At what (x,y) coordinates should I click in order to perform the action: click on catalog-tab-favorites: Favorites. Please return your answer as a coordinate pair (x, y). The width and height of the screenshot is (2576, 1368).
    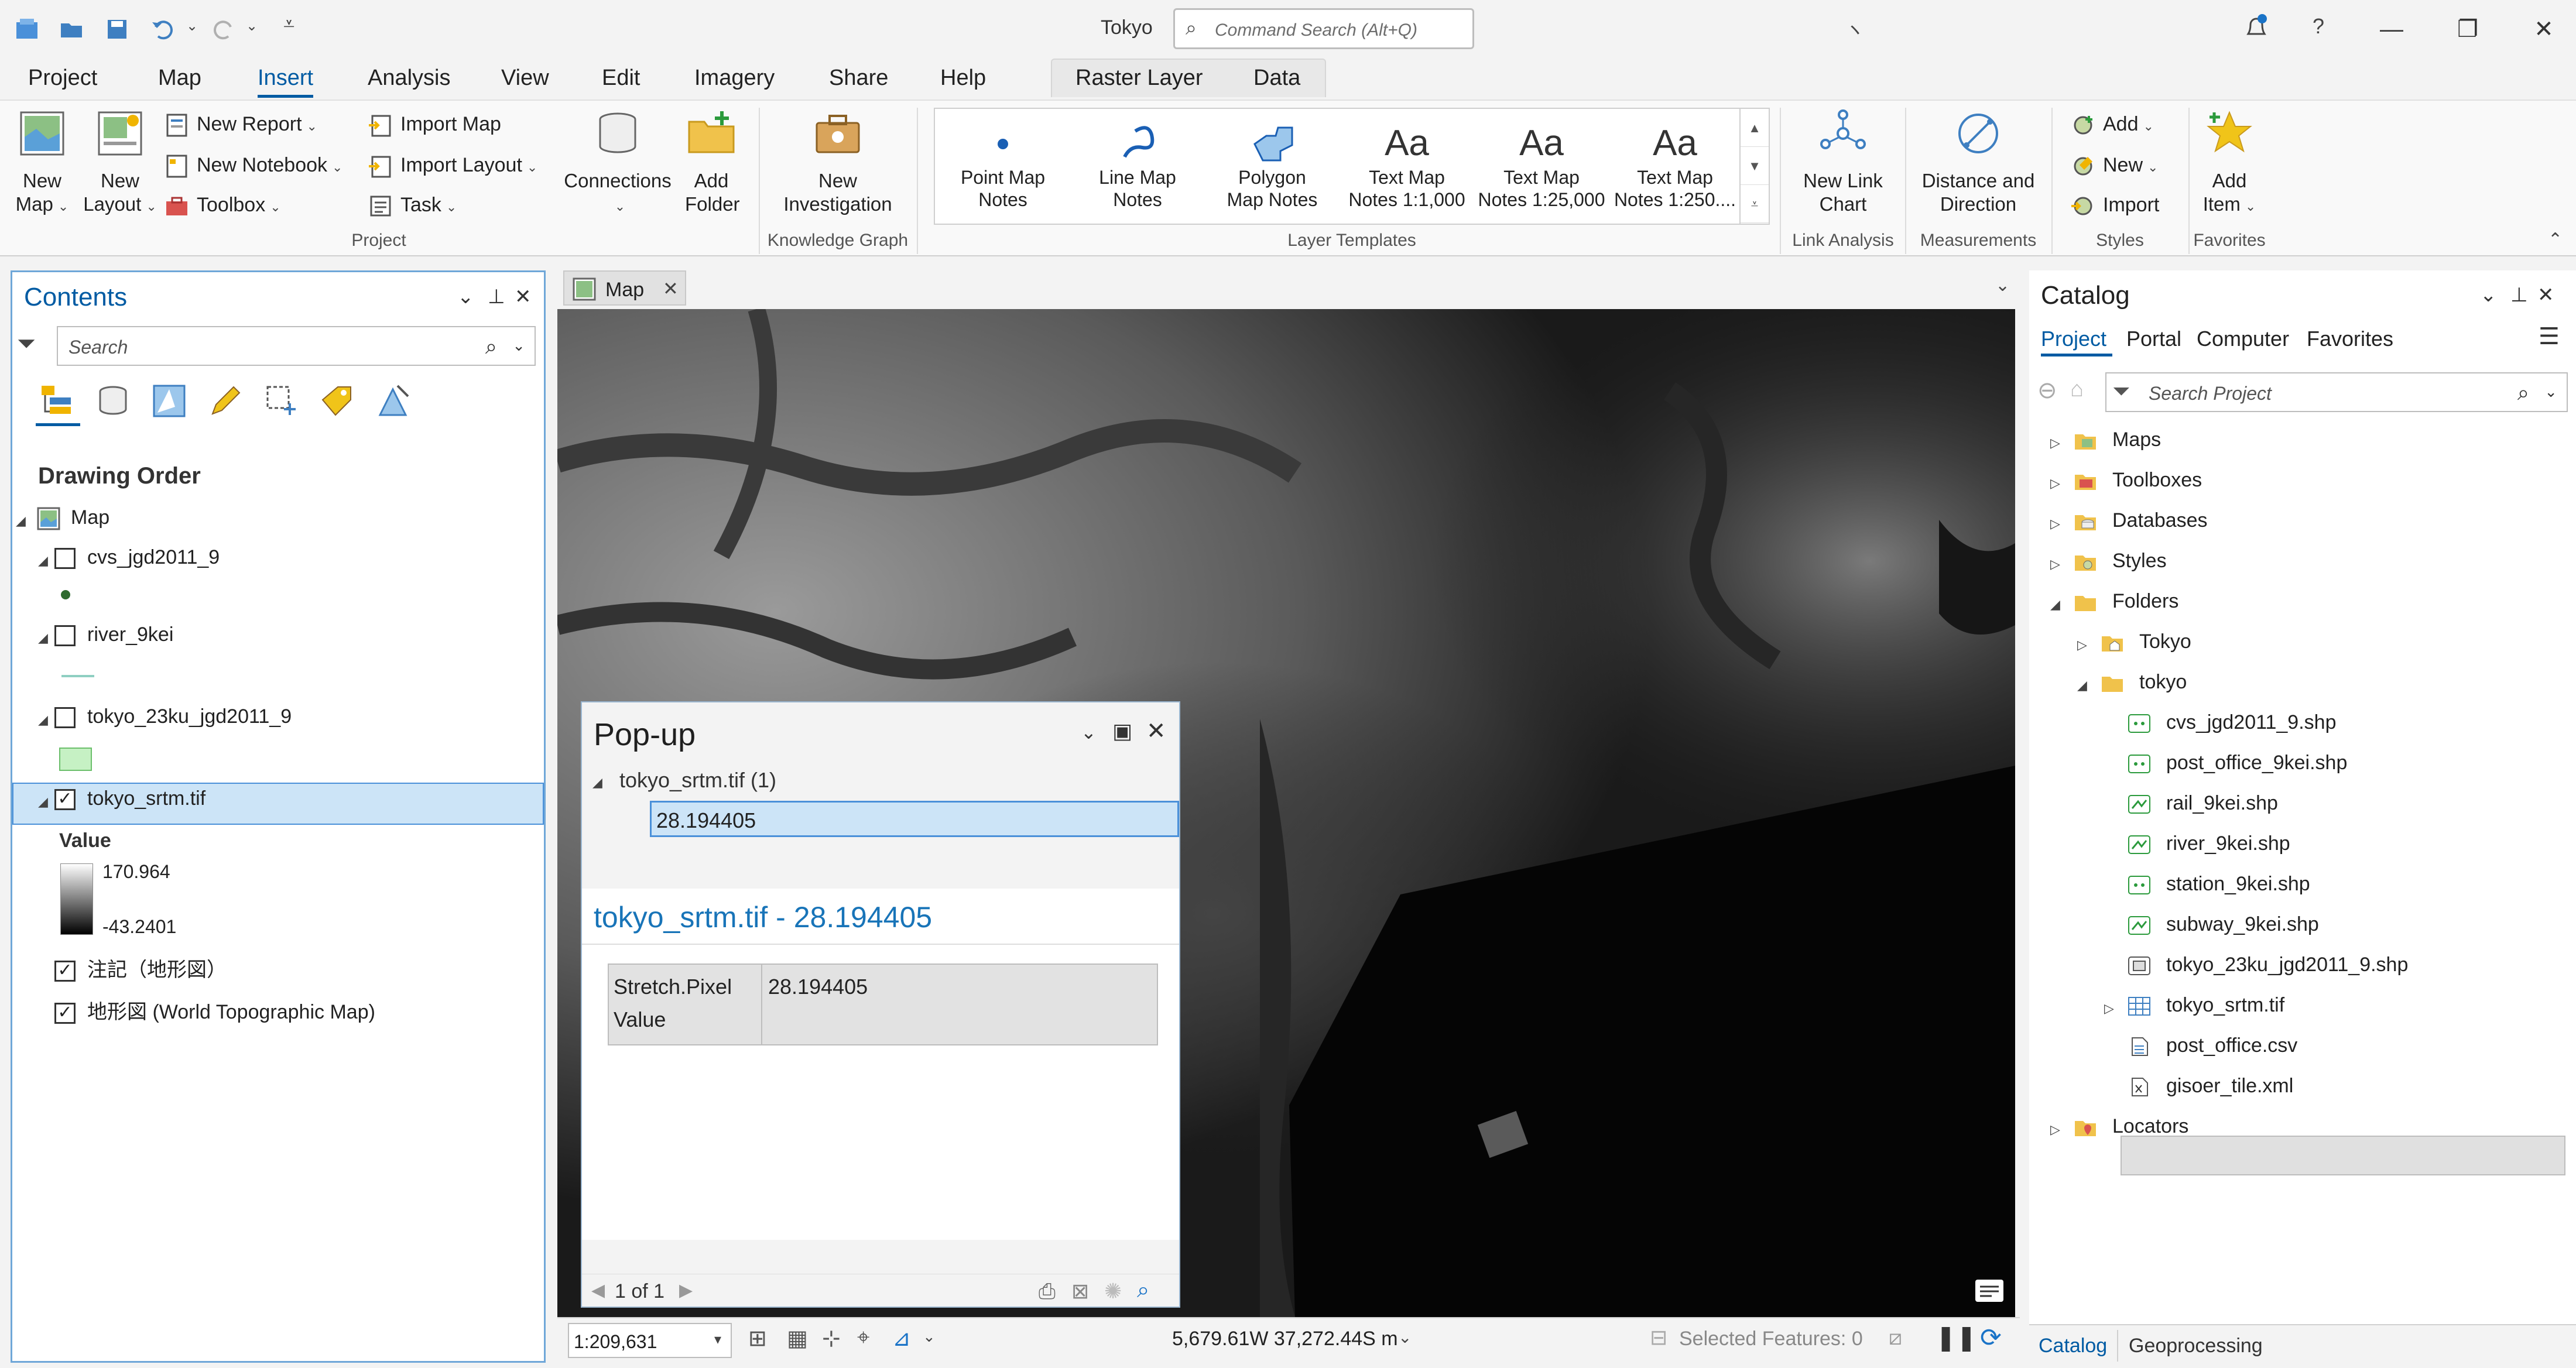
    Looking at the image, I should click on (2350, 339).